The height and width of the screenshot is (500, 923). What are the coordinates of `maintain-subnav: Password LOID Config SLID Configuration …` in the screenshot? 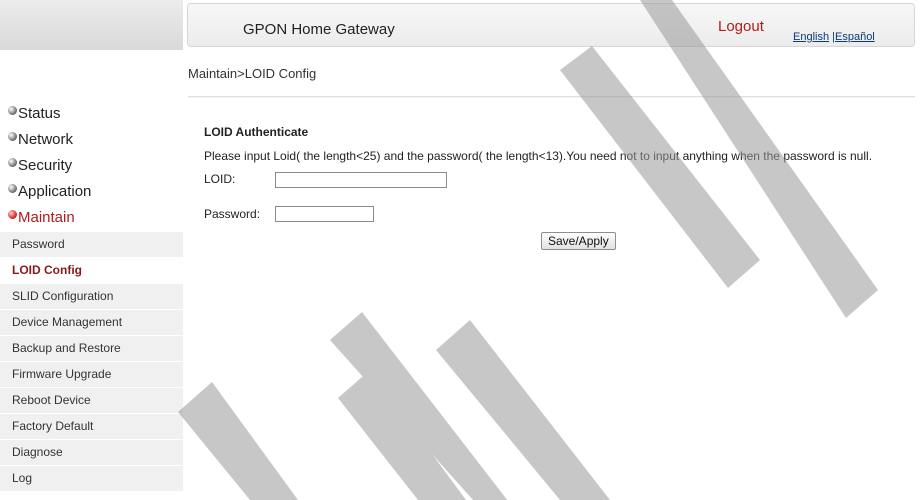 It's located at (91, 362).